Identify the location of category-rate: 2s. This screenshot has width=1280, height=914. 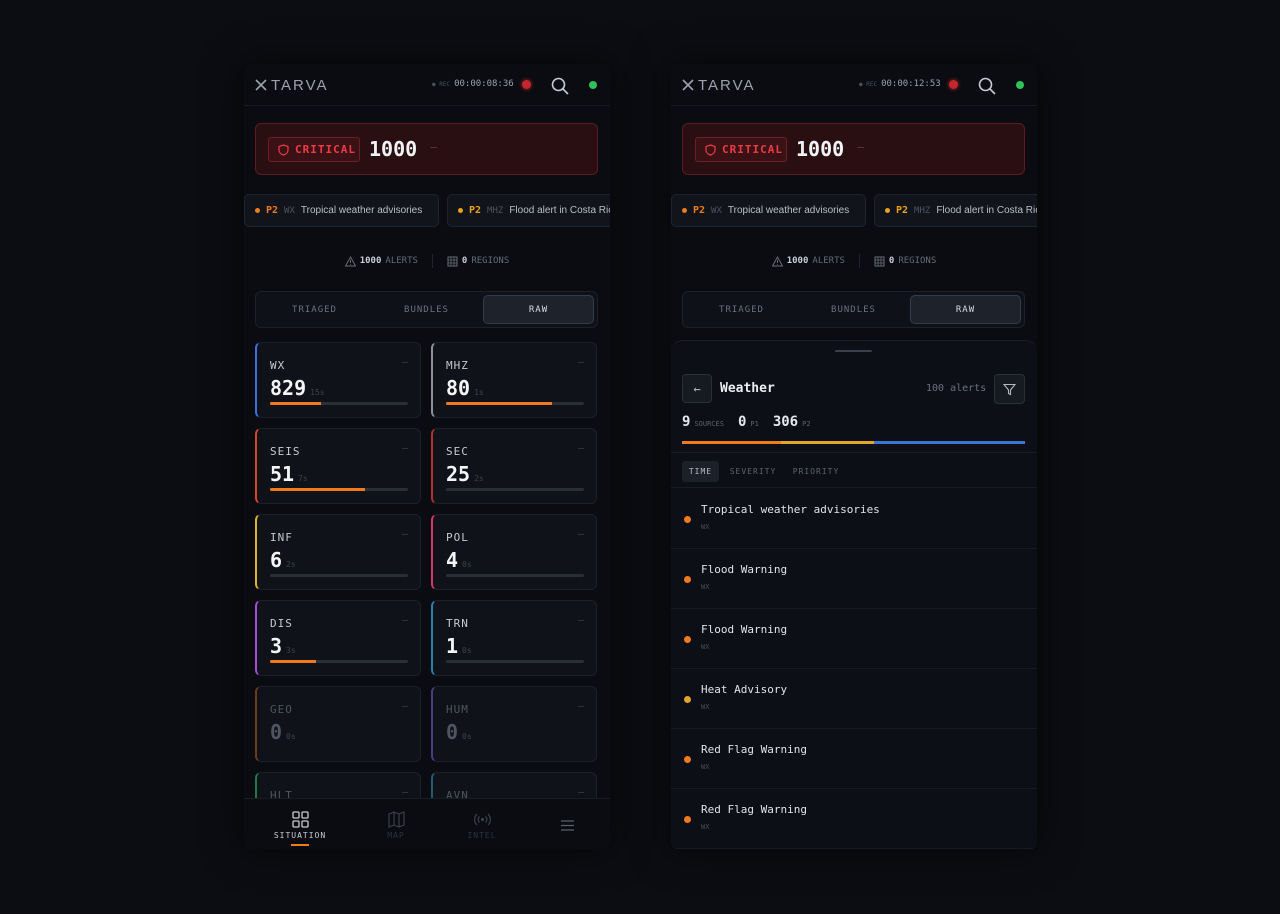
(479, 478).